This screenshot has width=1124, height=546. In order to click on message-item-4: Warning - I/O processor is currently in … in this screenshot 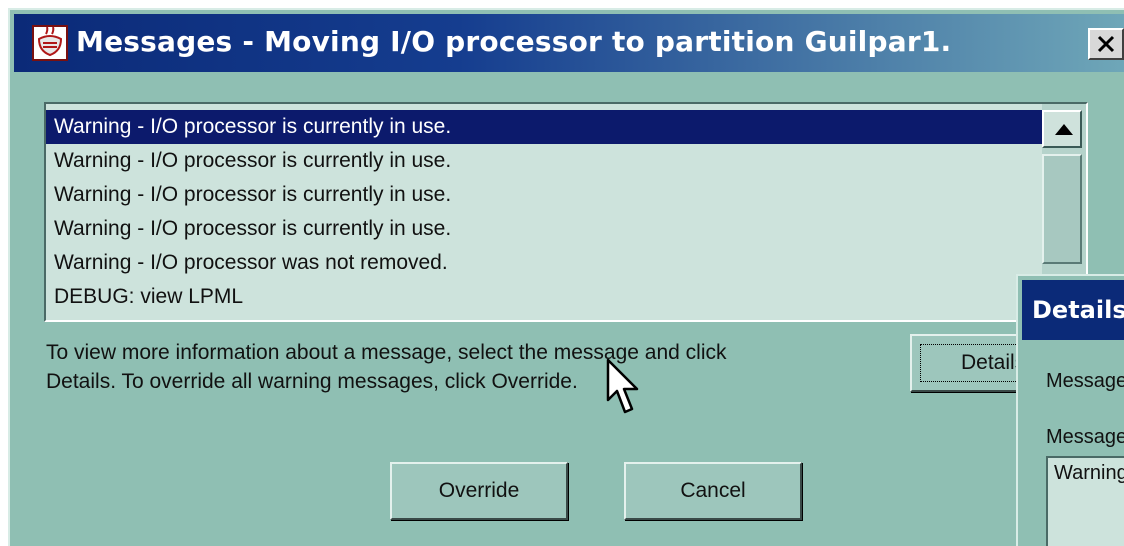, I will do `click(546, 229)`.